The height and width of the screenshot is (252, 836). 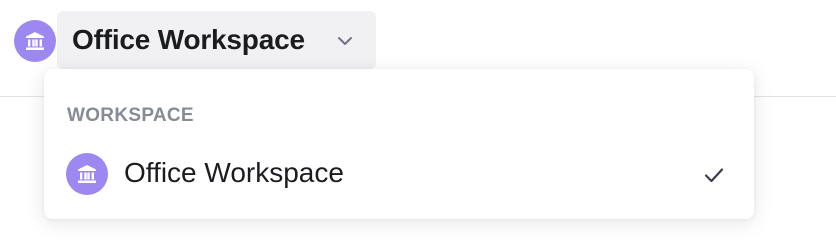 What do you see at coordinates (714, 175) in the screenshot?
I see `checkmark-icon` at bounding box center [714, 175].